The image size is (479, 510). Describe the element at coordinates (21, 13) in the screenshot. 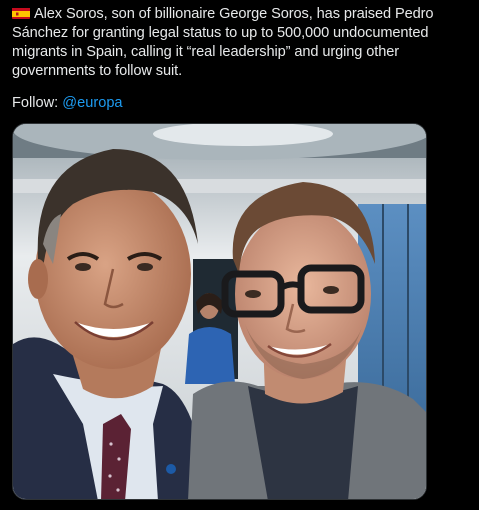

I see `spain-flag-icon` at that location.